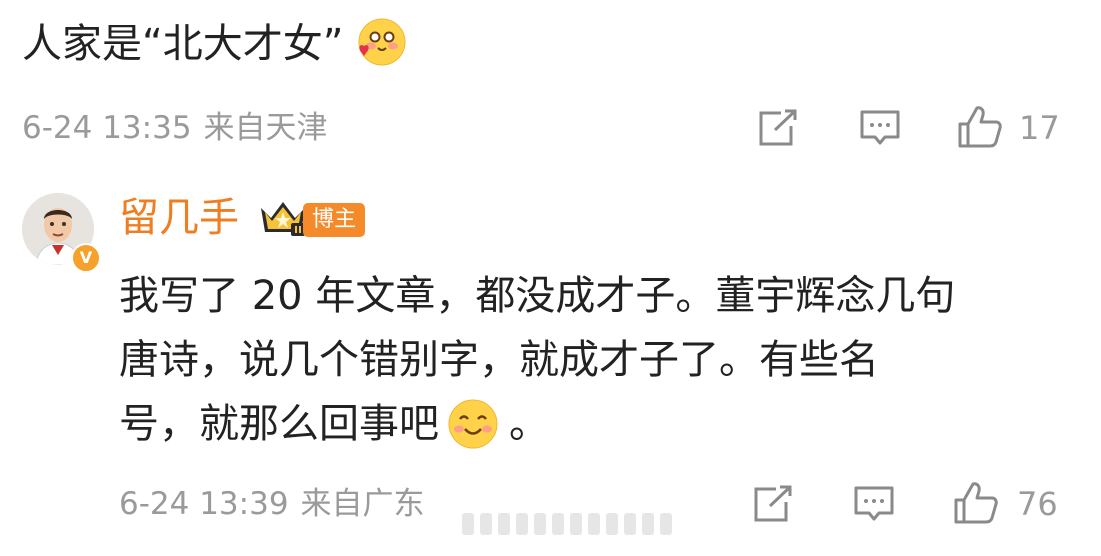  I want to click on top-comment-text: 人家是“北大才女”, so click(183, 44).